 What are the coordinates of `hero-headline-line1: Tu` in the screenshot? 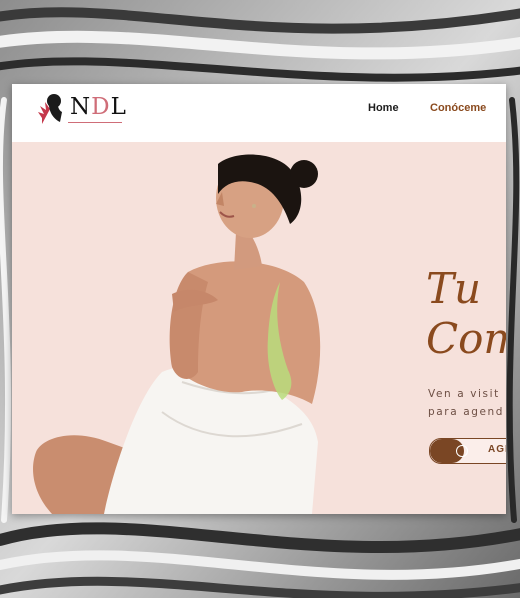 It's located at (454, 288).